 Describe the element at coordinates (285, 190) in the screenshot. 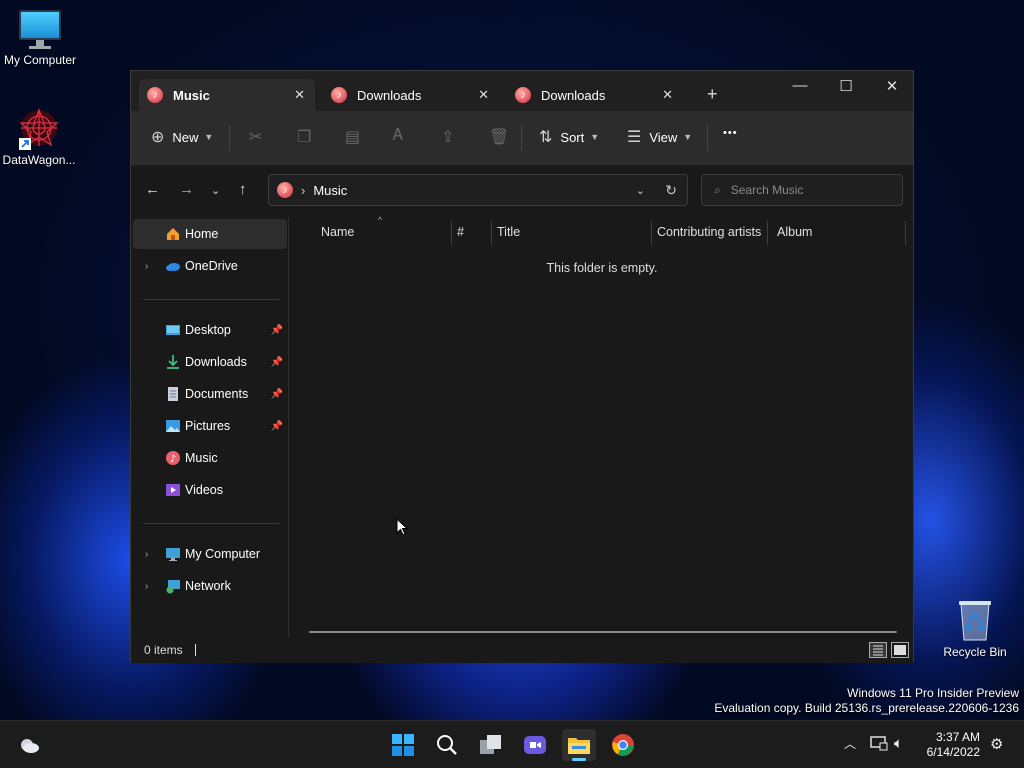

I see `music-icon: ♪` at that location.